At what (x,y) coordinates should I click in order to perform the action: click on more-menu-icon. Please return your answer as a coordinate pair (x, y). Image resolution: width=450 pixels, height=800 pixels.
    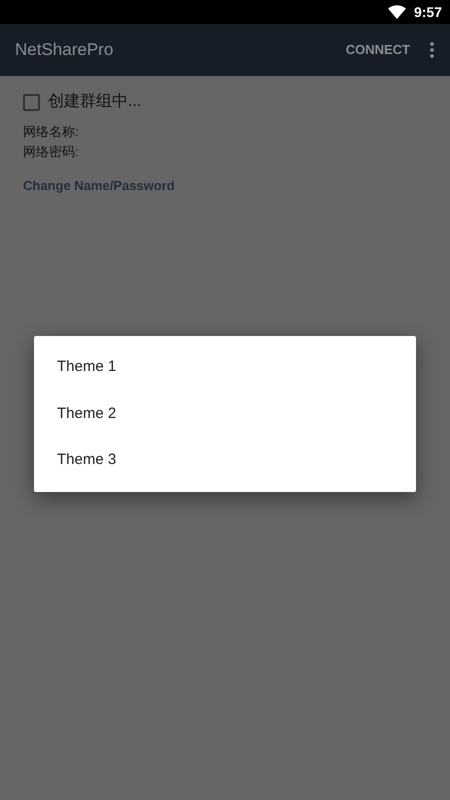
    Looking at the image, I should click on (432, 50).